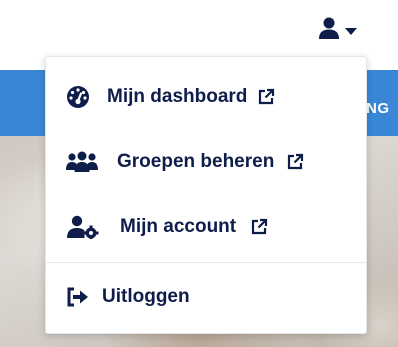  I want to click on sign-out-icon, so click(78, 297).